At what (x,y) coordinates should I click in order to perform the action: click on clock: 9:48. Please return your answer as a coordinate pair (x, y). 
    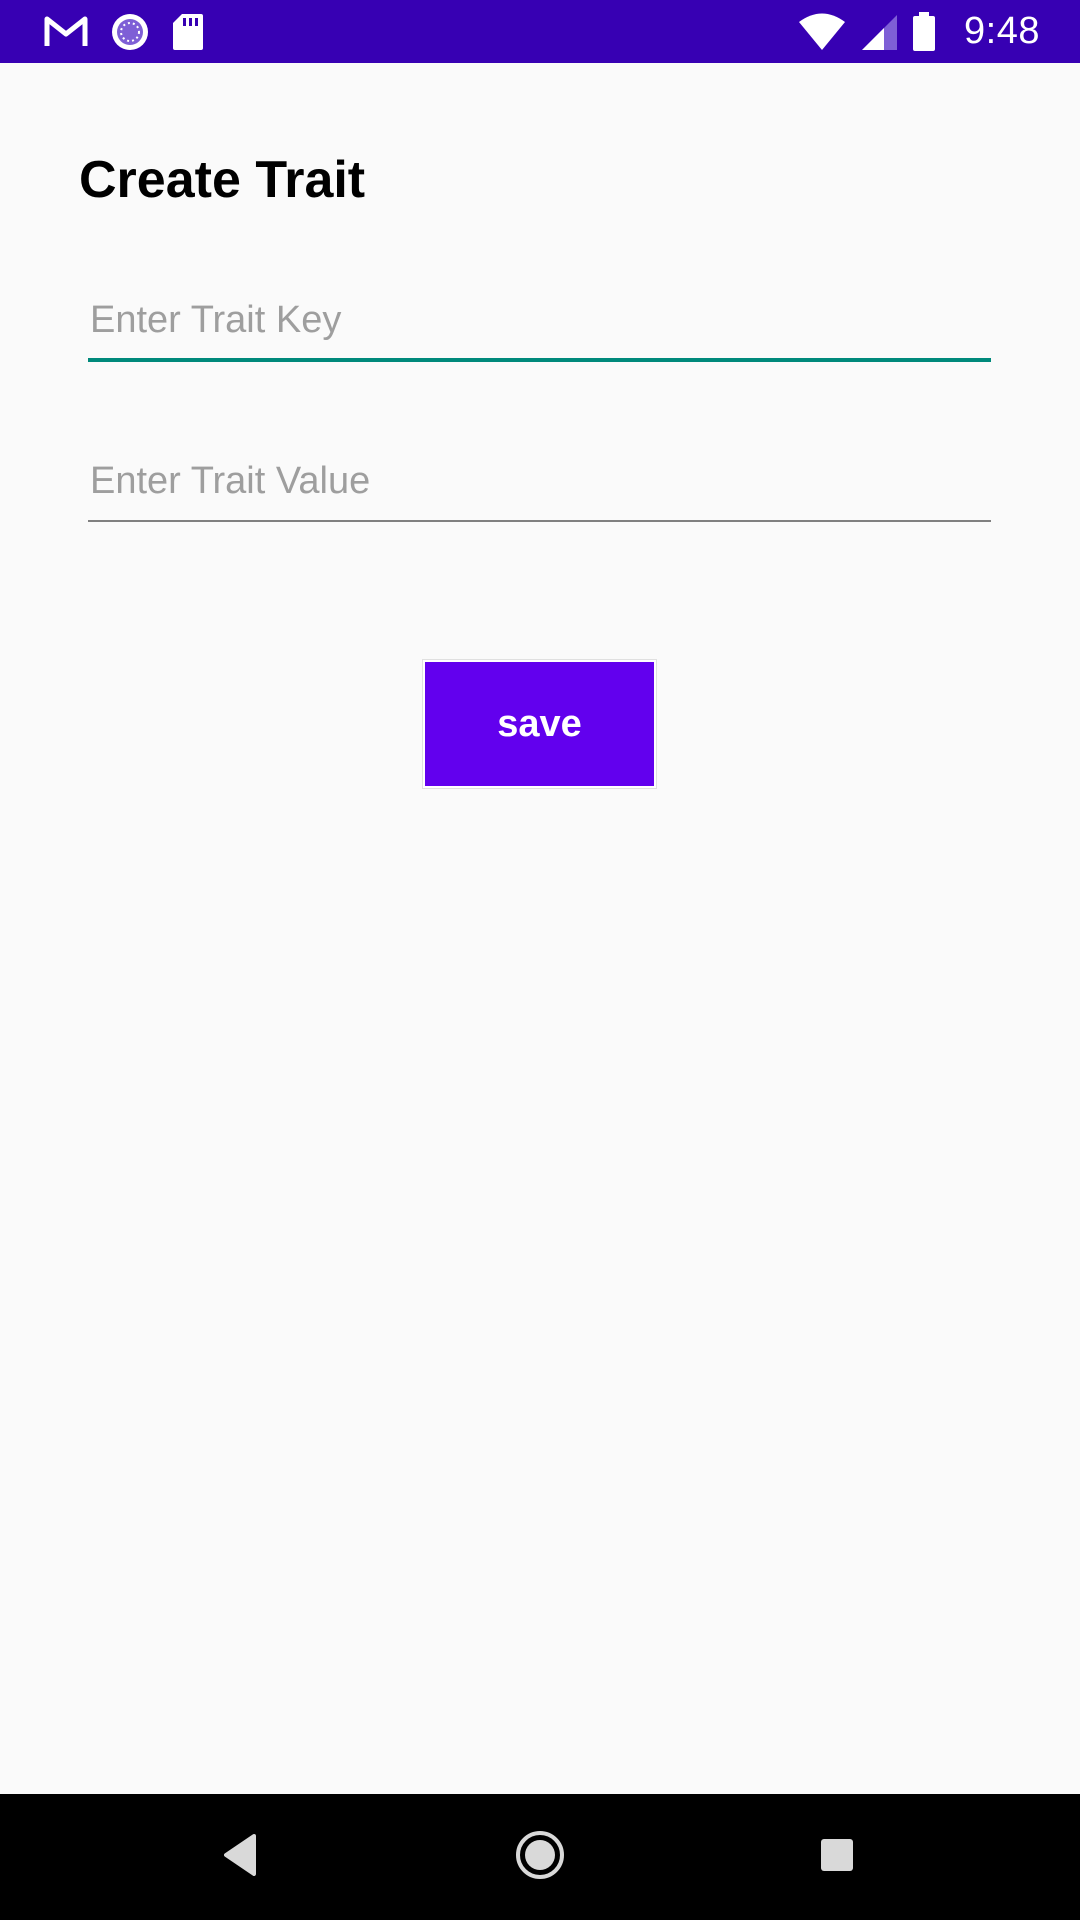
    Looking at the image, I should click on (1002, 31).